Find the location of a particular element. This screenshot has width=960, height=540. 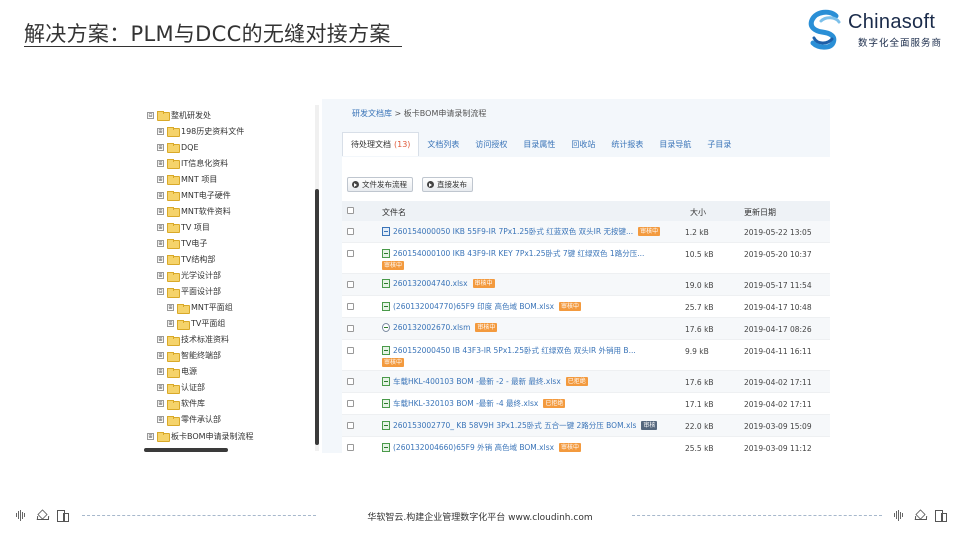

tree-item: ⊞ 198历史资料文件 is located at coordinates (200, 131).